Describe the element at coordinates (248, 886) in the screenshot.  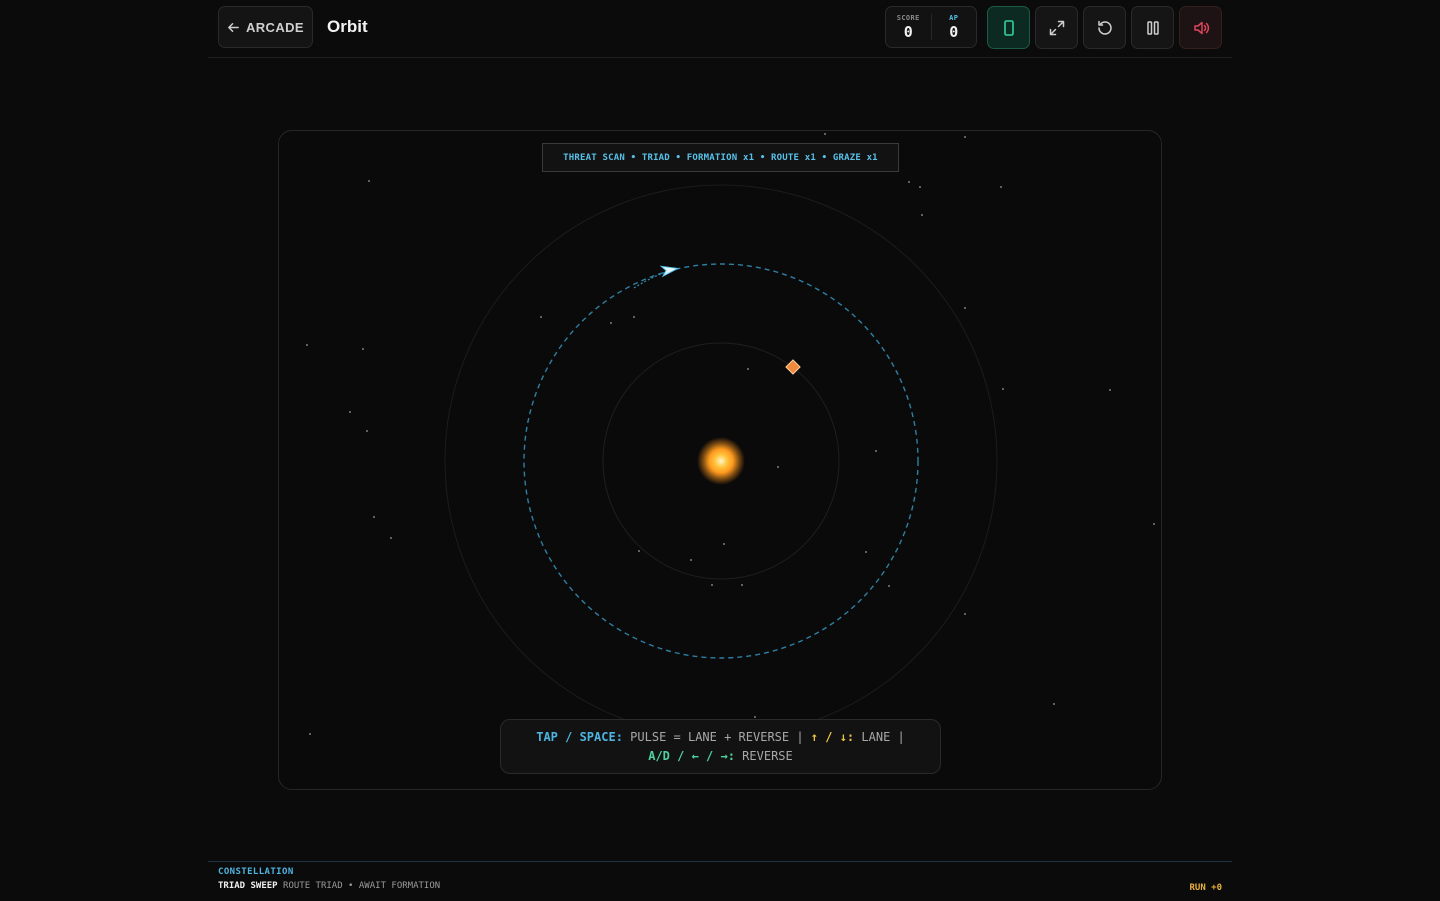
I see `mode-name: TRIAD SWEEP` at that location.